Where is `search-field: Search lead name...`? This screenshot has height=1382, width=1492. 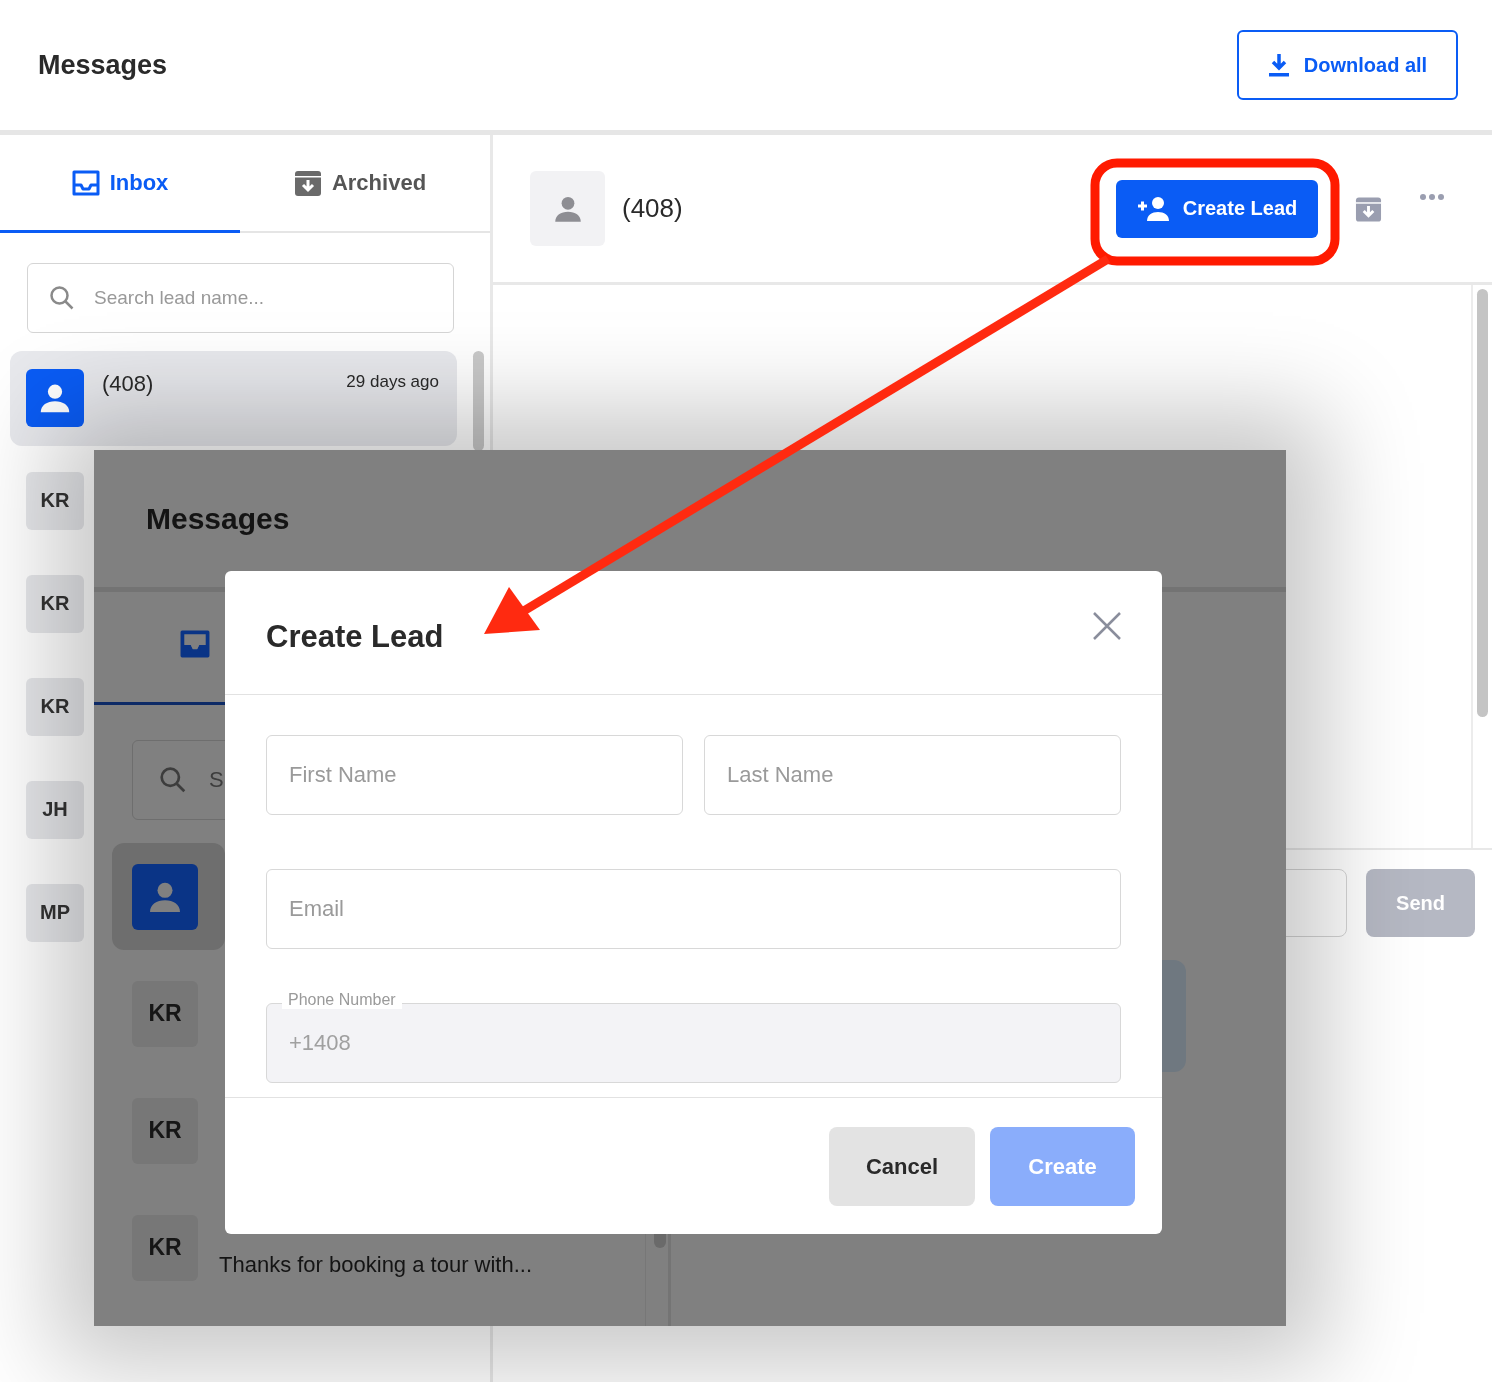 search-field: Search lead name... is located at coordinates (240, 298).